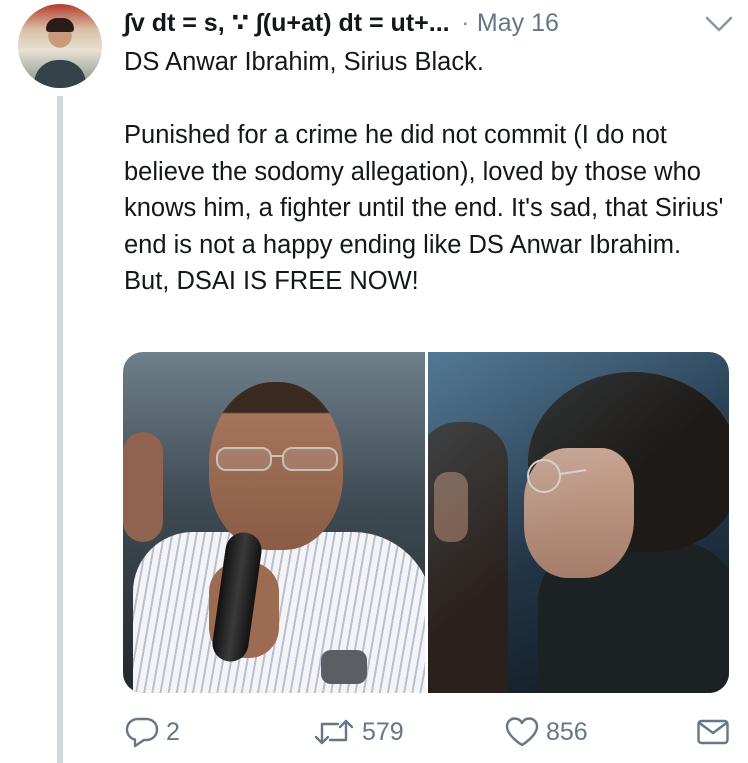 The image size is (748, 763). Describe the element at coordinates (334, 732) in the screenshot. I see `retweet-icon` at that location.